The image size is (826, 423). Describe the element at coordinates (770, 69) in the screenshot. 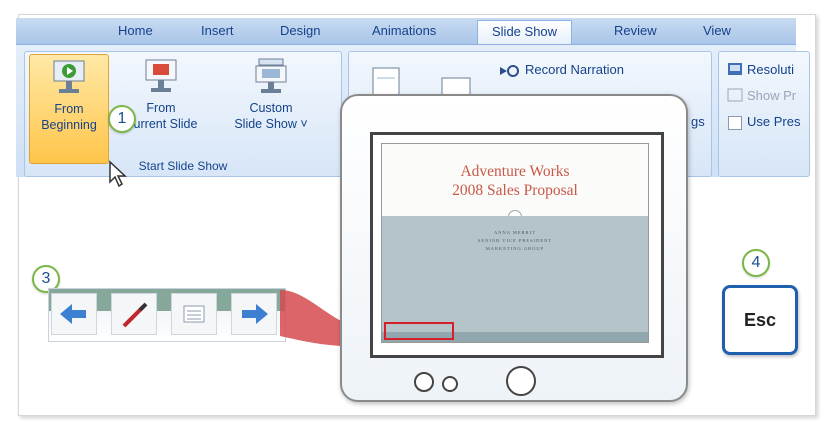

I see `resolution-dropdown: Resoluti` at that location.